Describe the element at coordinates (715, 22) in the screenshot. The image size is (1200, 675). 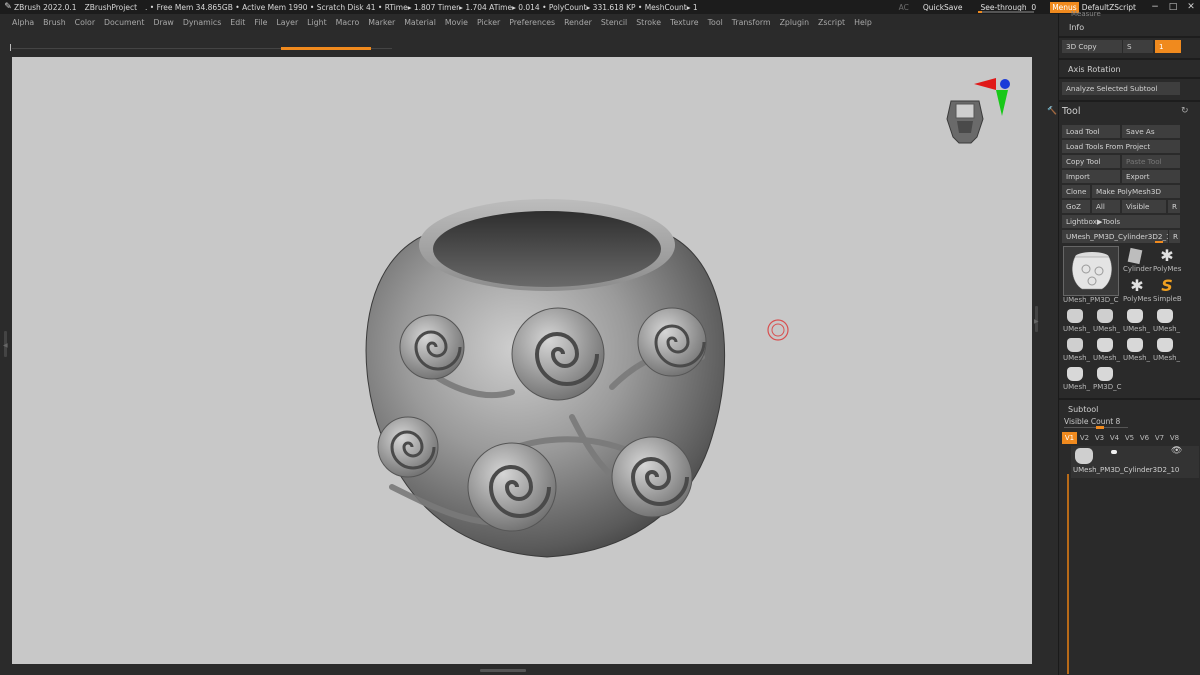
I see `menu-tool: Tool` at that location.